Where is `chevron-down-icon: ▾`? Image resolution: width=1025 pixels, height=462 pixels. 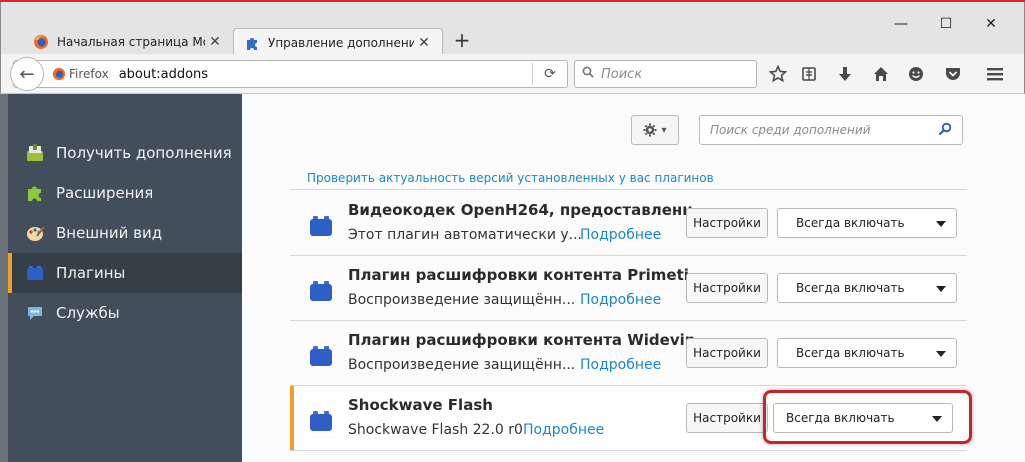 chevron-down-icon: ▾ is located at coordinates (664, 130).